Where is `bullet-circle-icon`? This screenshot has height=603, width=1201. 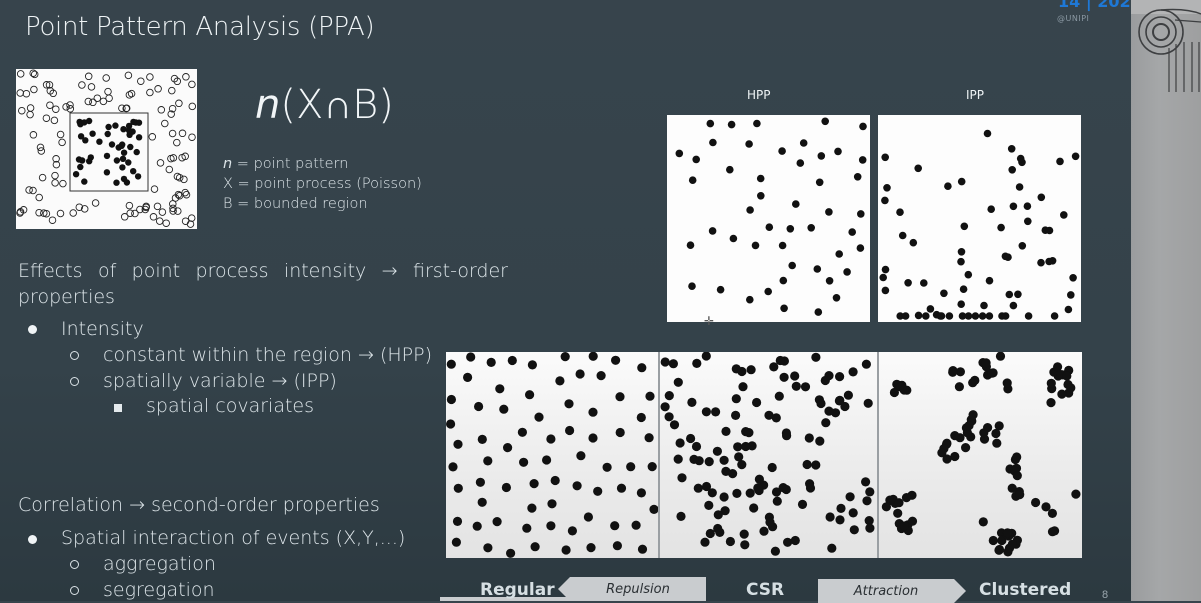 bullet-circle-icon is located at coordinates (74, 355).